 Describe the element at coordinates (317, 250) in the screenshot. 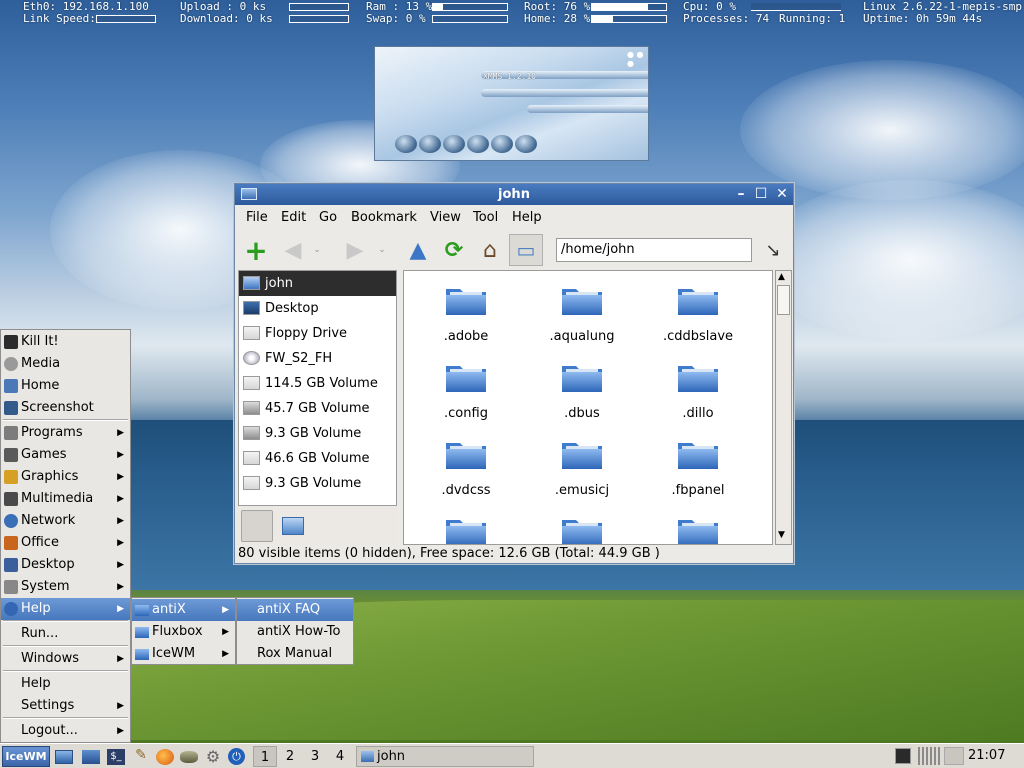

I see `back-dropdown-icon: ⌄` at that location.